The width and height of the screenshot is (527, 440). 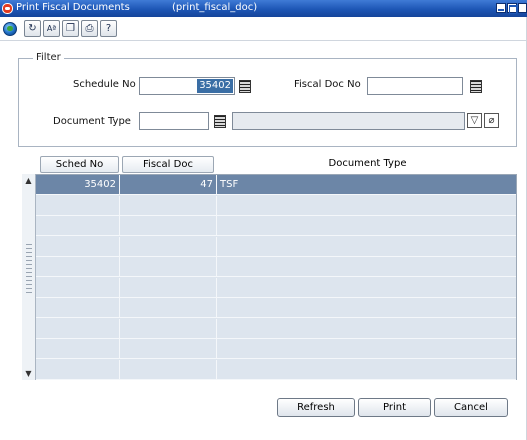 I want to click on copy-button: ❐, so click(x=70, y=28).